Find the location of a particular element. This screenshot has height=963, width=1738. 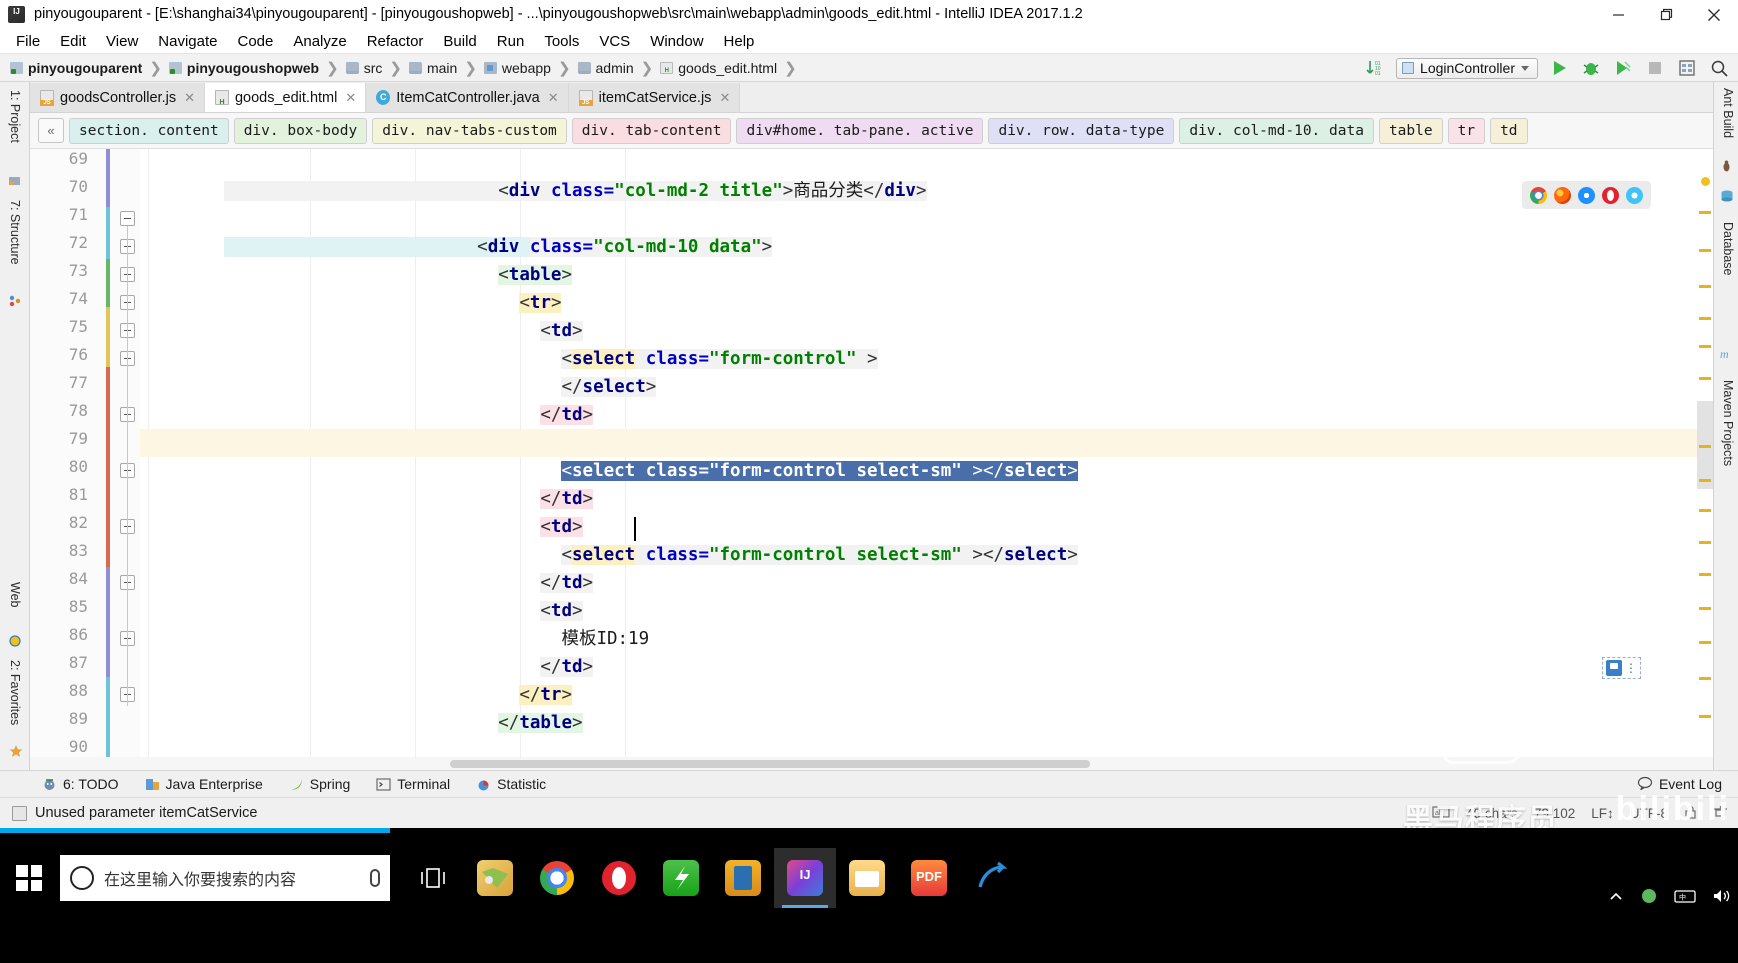

browser-preview-toolbar is located at coordinates (1586, 195).